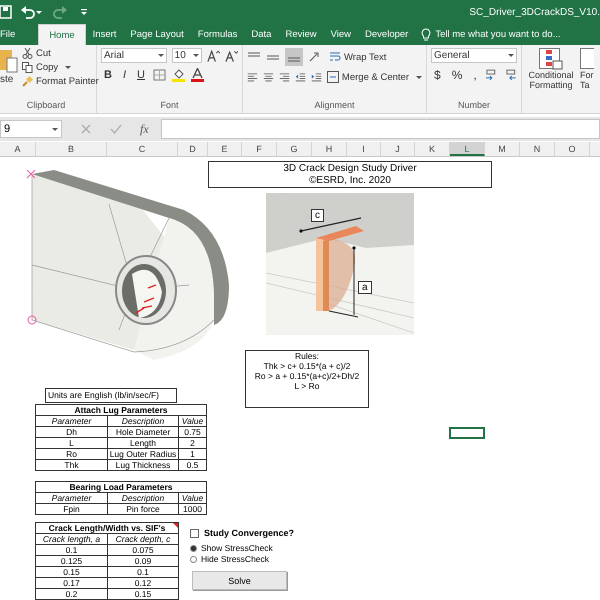 This screenshot has width=600, height=600. What do you see at coordinates (551, 80) in the screenshot?
I see `conditional-formatting-button: Conditional Formatting` at bounding box center [551, 80].